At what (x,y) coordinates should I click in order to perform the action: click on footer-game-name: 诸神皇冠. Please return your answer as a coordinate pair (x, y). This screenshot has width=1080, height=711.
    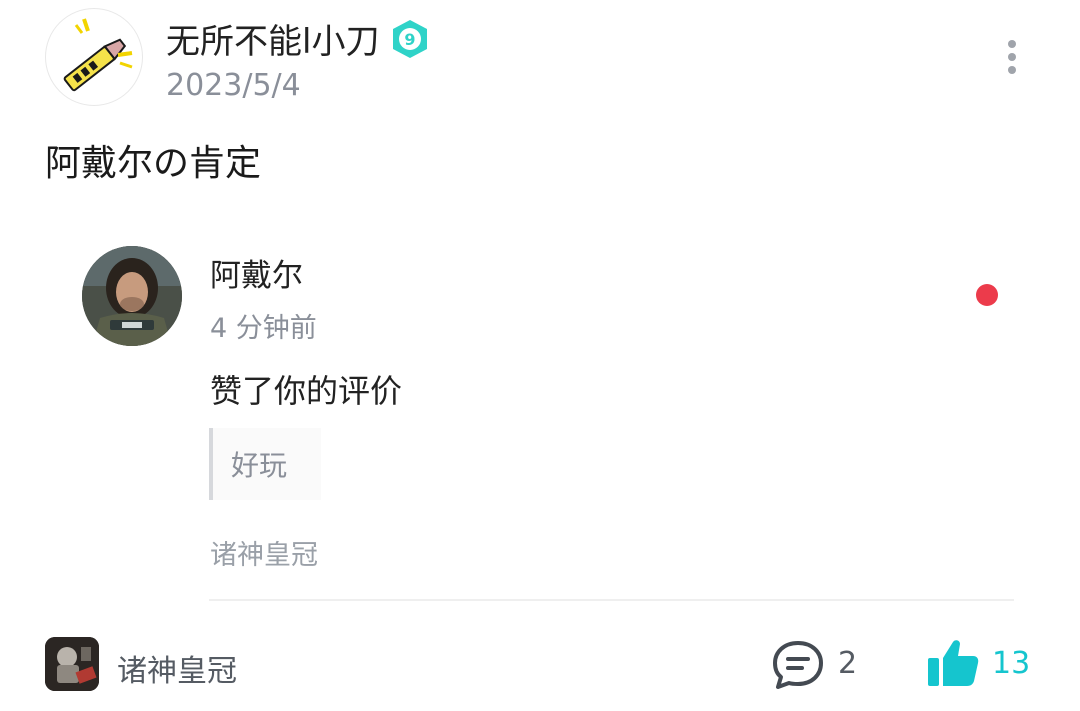
    Looking at the image, I should click on (177, 668).